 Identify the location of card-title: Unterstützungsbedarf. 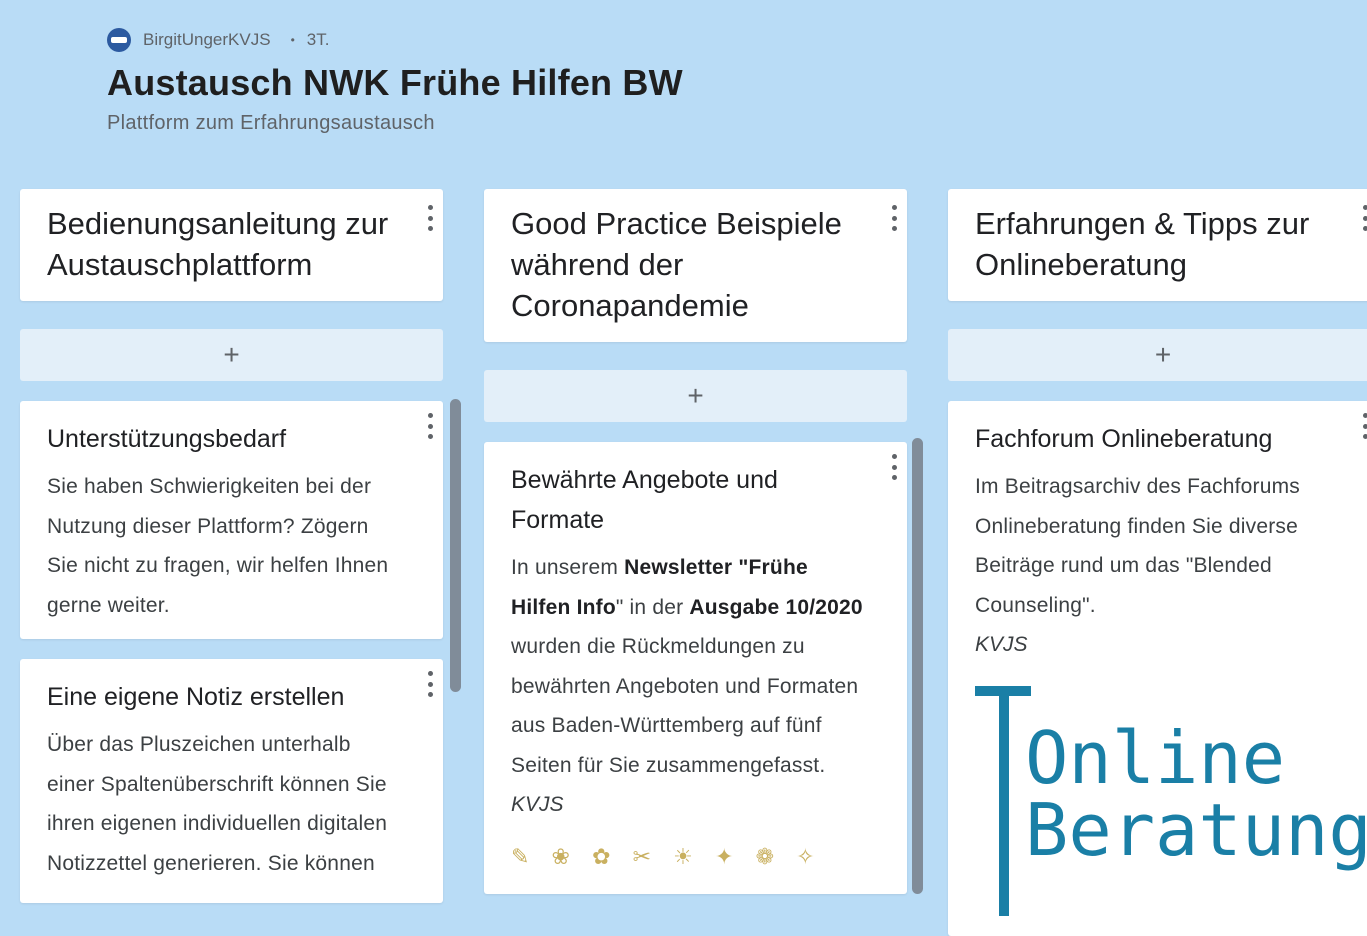
(167, 439).